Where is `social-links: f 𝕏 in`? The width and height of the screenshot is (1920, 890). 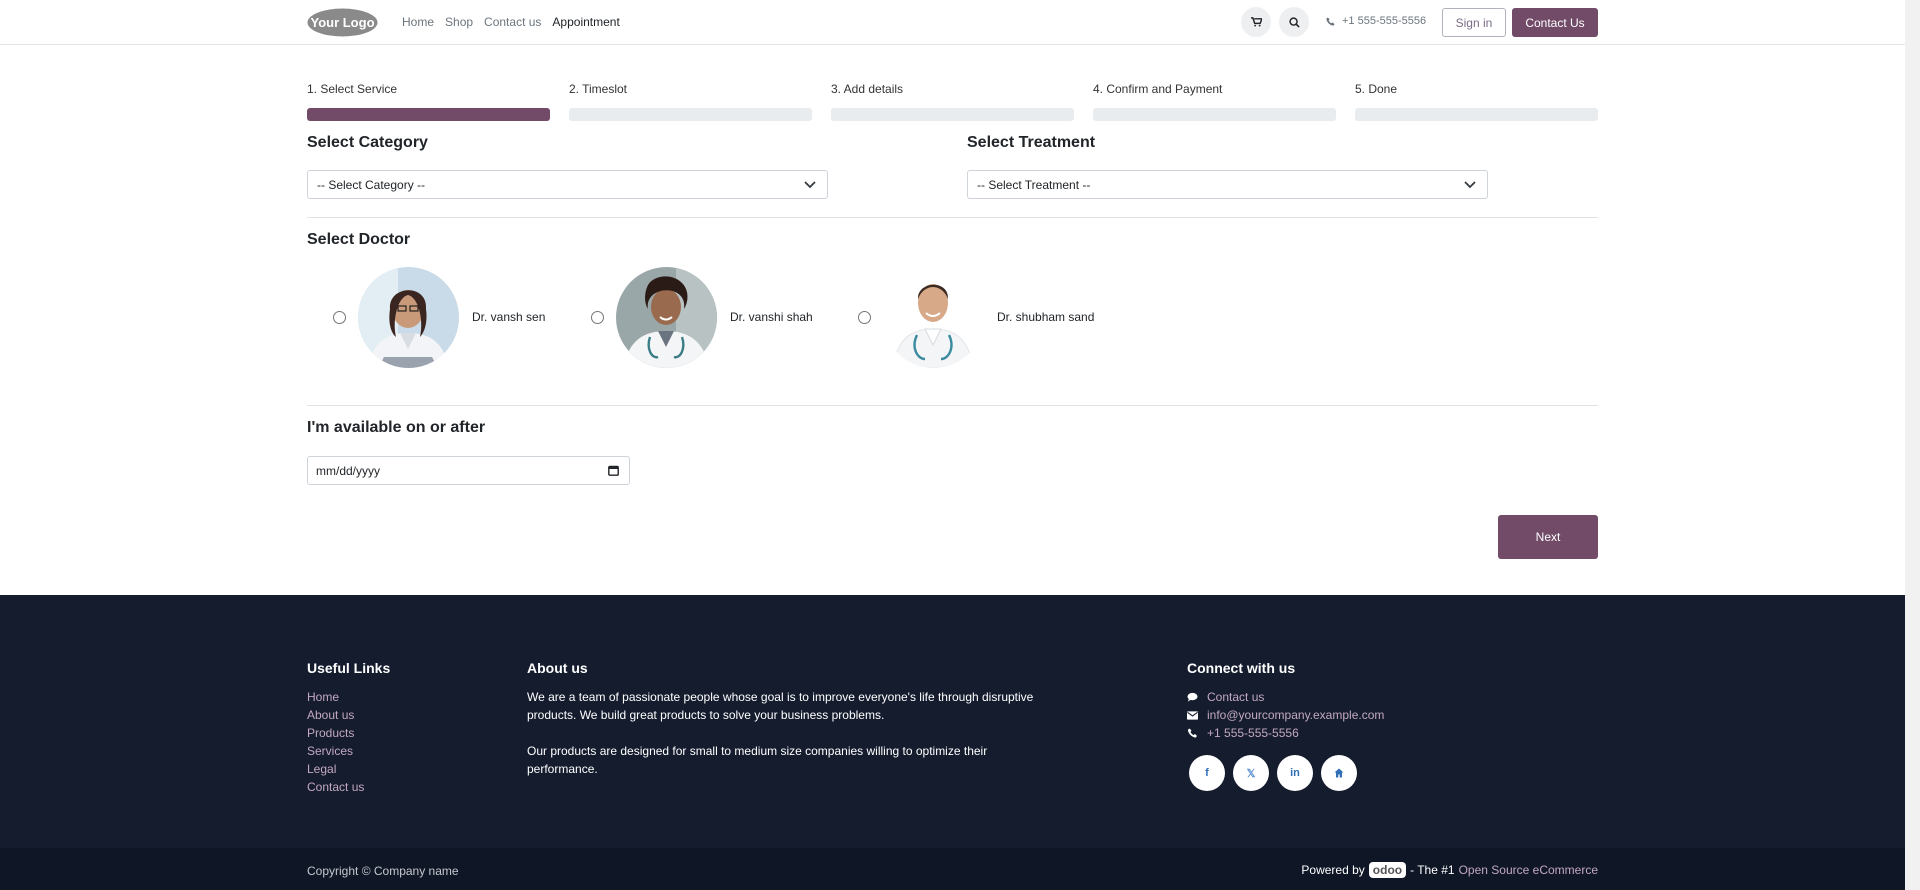
social-links: f 𝕏 in is located at coordinates (1273, 773).